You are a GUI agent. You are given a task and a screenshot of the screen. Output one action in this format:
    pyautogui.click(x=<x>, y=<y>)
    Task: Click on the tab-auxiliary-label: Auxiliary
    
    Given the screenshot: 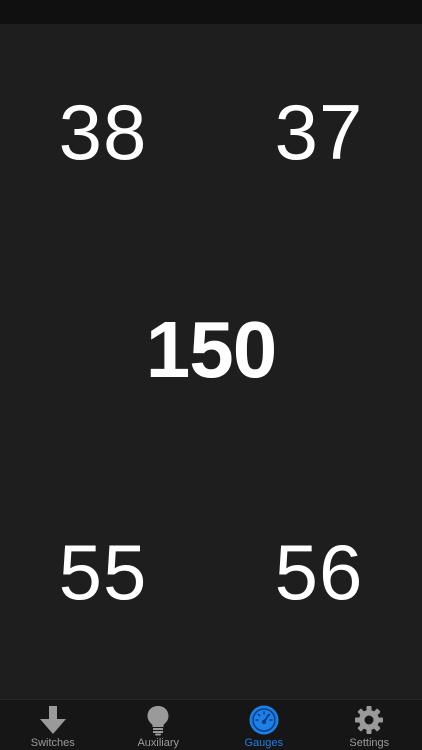 What is the action you would take?
    pyautogui.click(x=158, y=743)
    